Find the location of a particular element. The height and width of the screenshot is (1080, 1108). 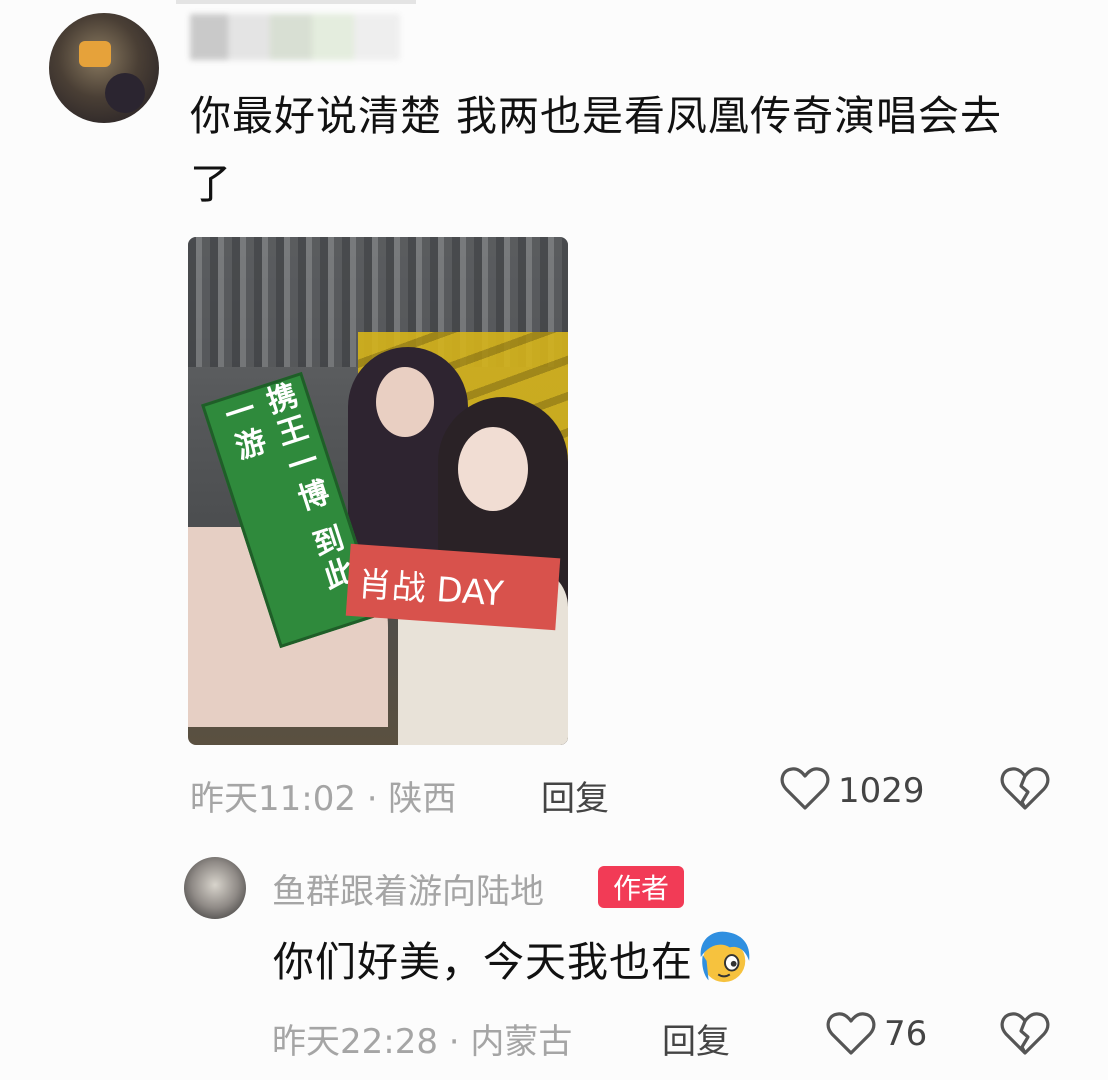

reply-text: 你们好美，今天我也在 is located at coordinates (483, 962).